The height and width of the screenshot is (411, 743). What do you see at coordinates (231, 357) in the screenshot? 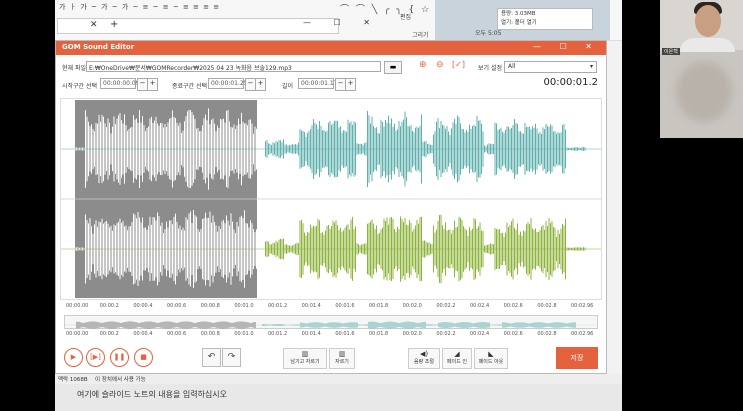
I see `redo-icon: ↷` at bounding box center [231, 357].